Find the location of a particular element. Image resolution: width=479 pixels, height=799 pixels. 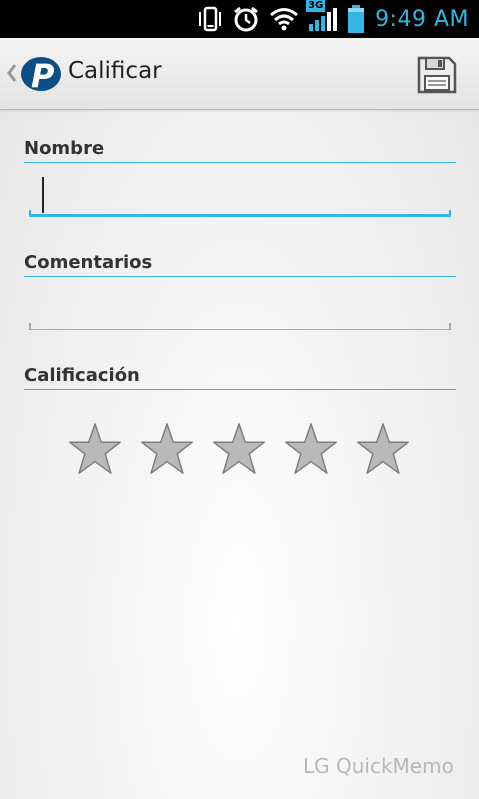

floppy-disk-icon is located at coordinates (437, 75).